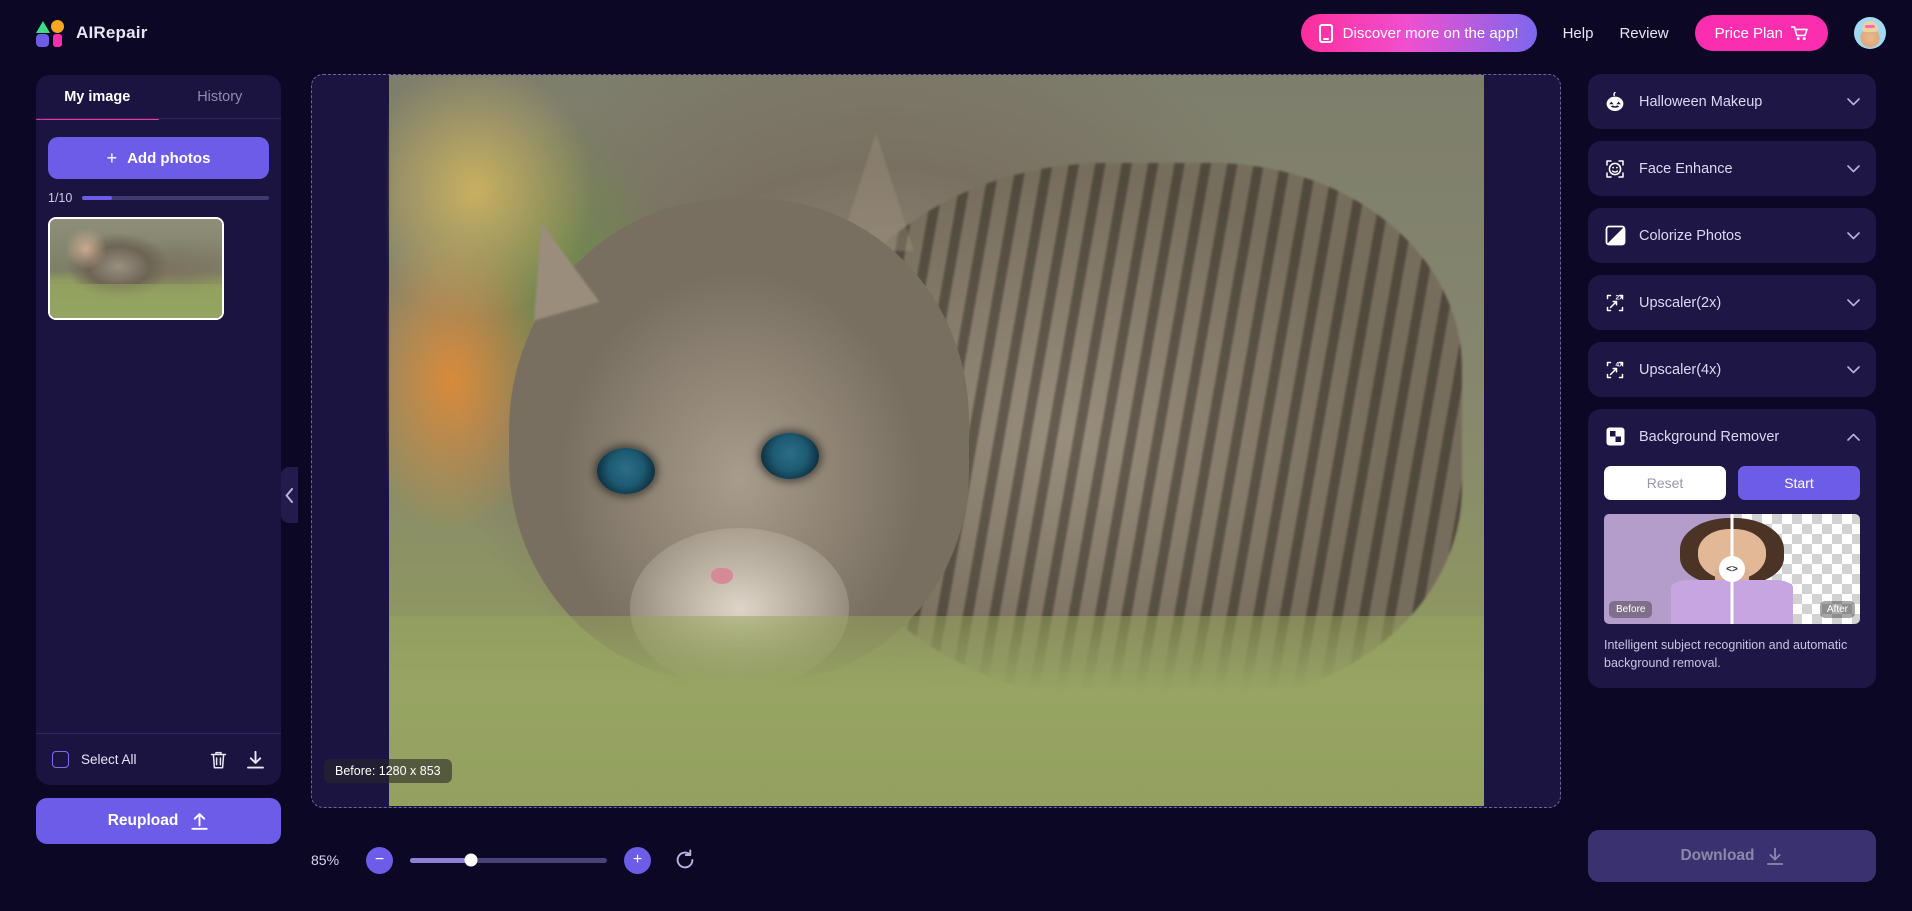  I want to click on refresh-icon, so click(685, 859).